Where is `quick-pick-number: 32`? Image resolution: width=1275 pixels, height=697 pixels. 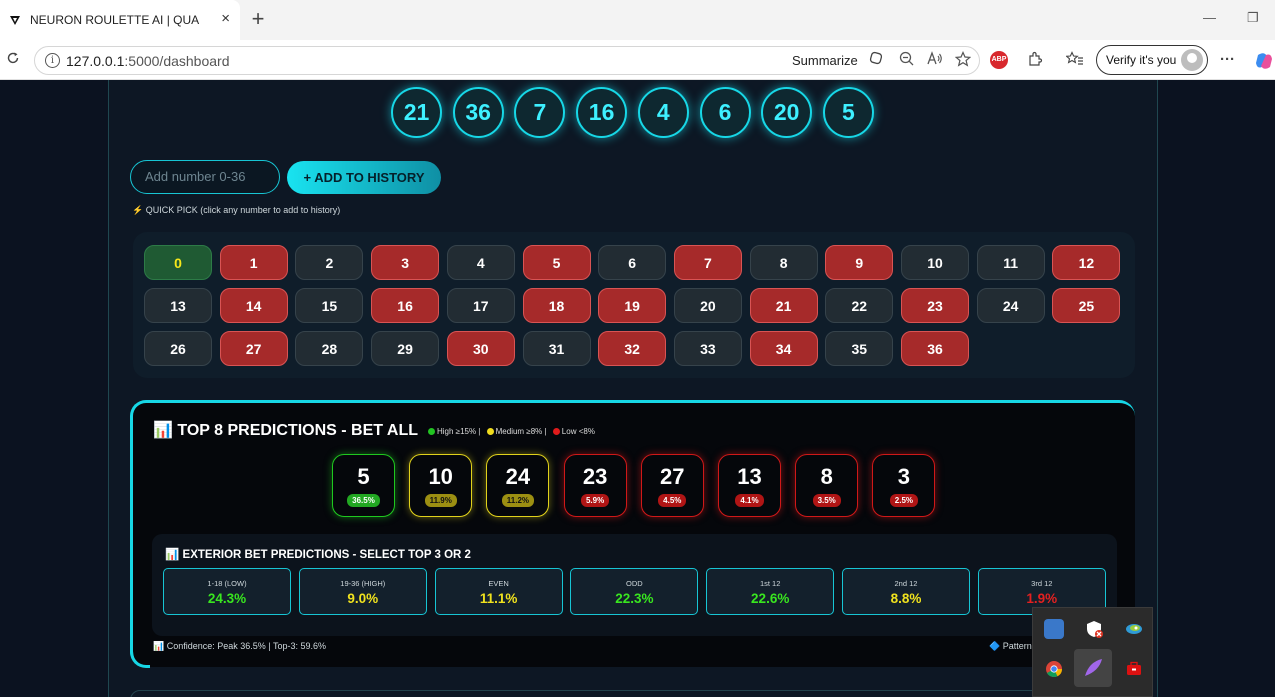 quick-pick-number: 32 is located at coordinates (632, 348).